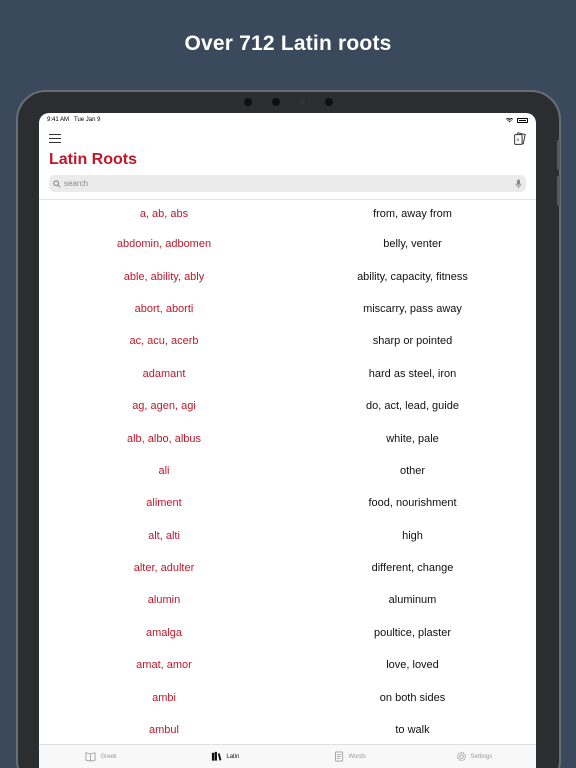 The image size is (576, 768). What do you see at coordinates (287, 503) in the screenshot?
I see `list-item: aliment food, nourishment` at bounding box center [287, 503].